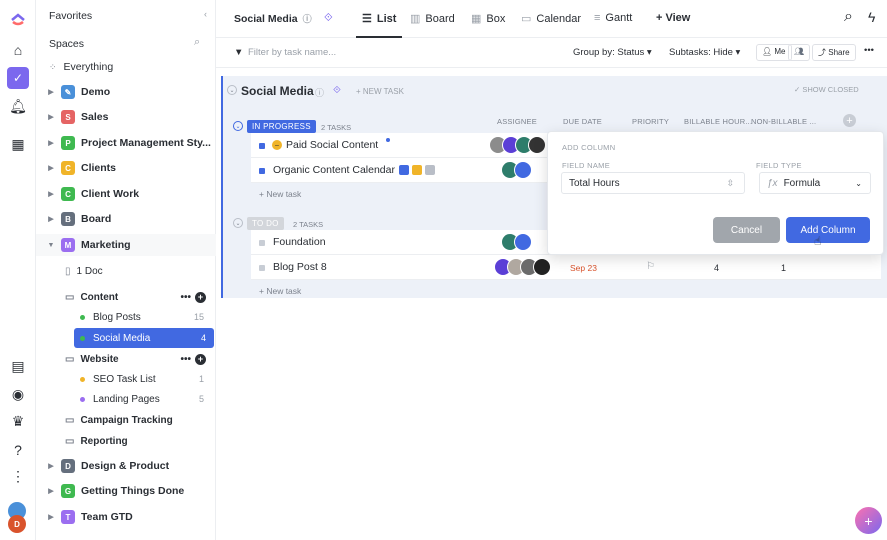  What do you see at coordinates (299, 242) in the screenshot?
I see `task-name: Foundation` at bounding box center [299, 242].